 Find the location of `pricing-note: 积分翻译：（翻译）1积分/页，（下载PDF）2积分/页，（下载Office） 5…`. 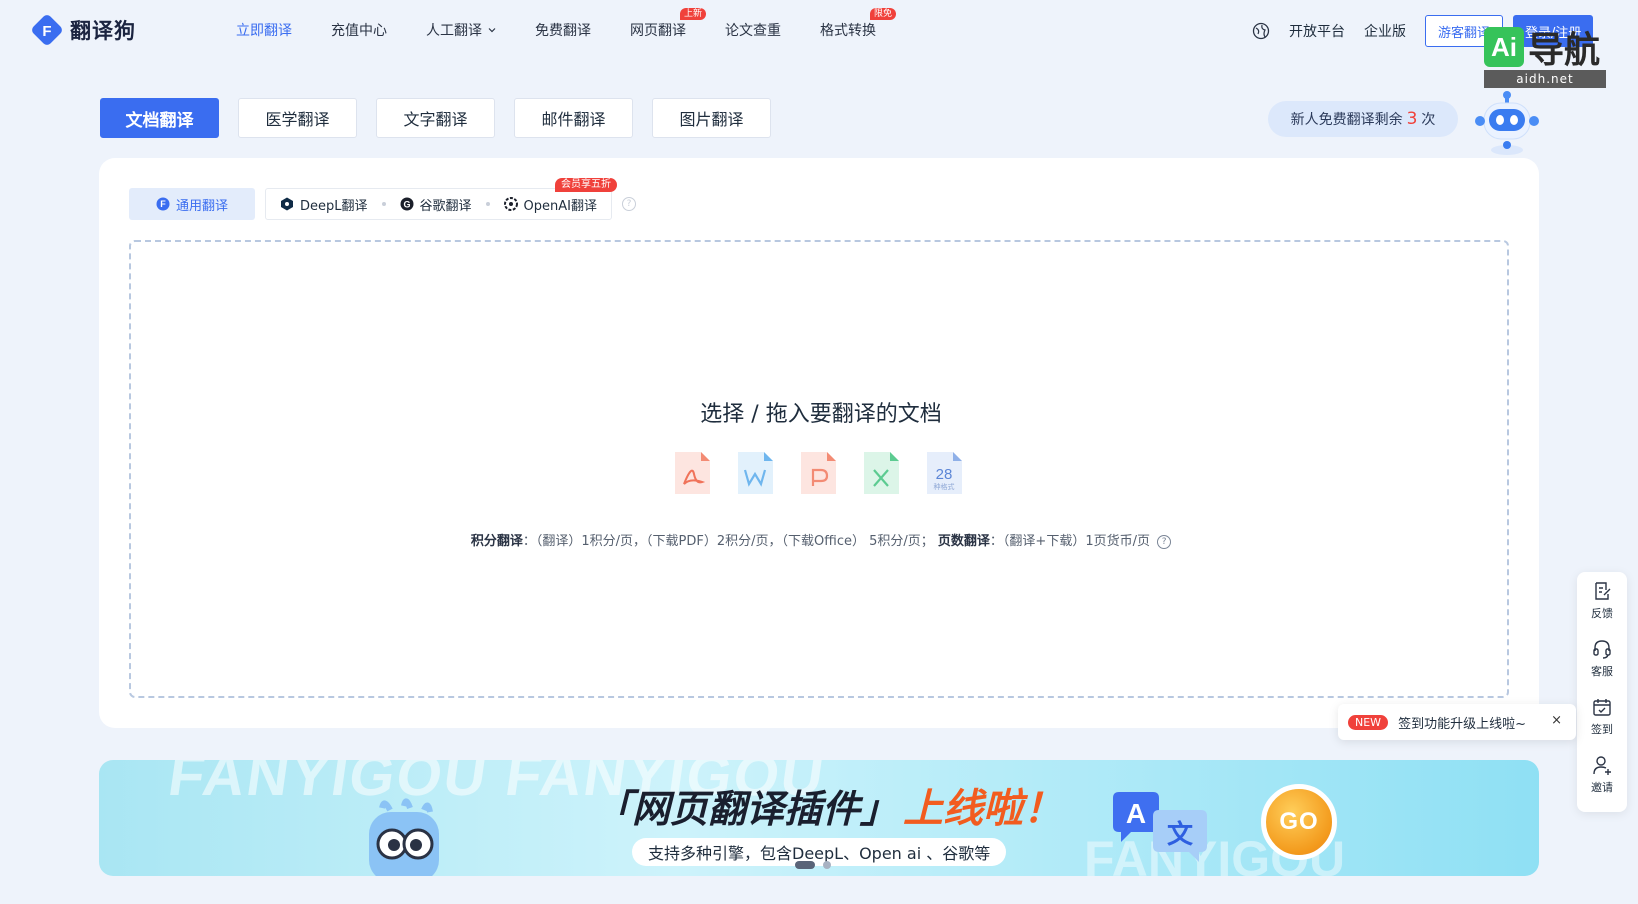

pricing-note: 积分翻译：（翻译）1积分/页，（下载PDF）2积分/页，（下载Office） 5… is located at coordinates (821, 539).